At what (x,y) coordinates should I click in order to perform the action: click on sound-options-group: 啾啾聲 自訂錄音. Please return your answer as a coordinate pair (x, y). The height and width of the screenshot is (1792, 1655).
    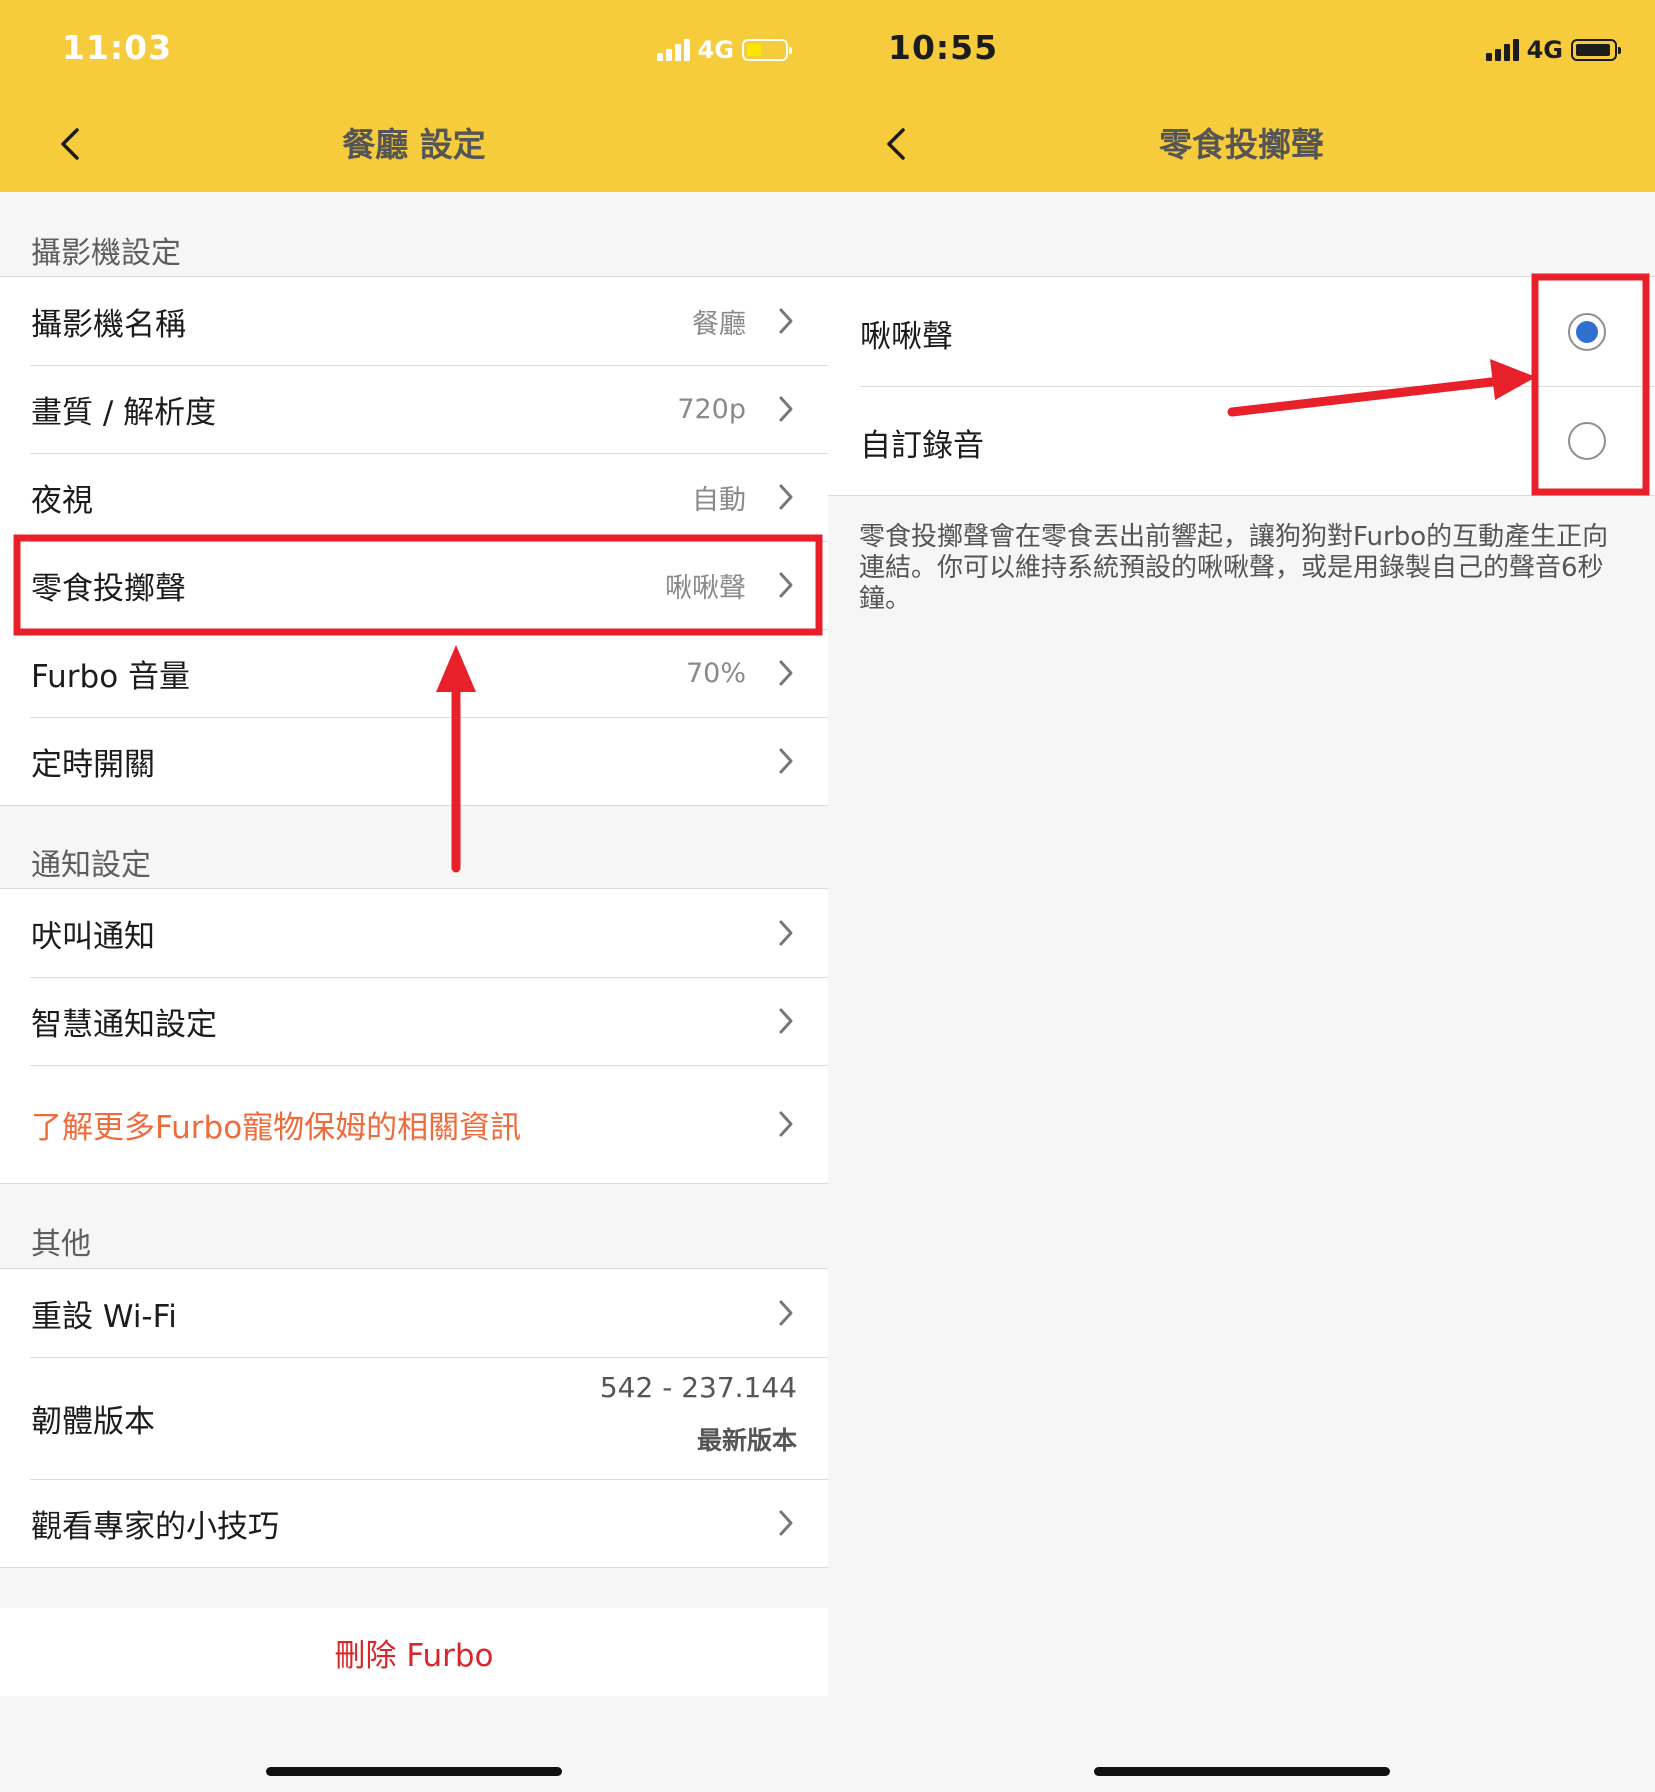
    Looking at the image, I should click on (1241, 386).